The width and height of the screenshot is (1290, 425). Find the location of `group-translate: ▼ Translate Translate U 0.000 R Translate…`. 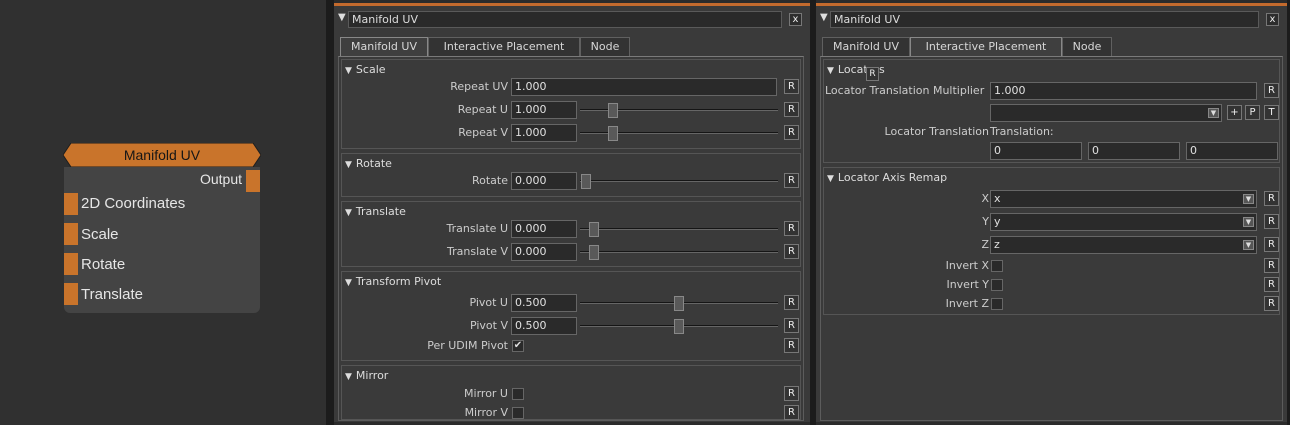

group-translate: ▼ Translate Translate U 0.000 R Translate… is located at coordinates (571, 234).